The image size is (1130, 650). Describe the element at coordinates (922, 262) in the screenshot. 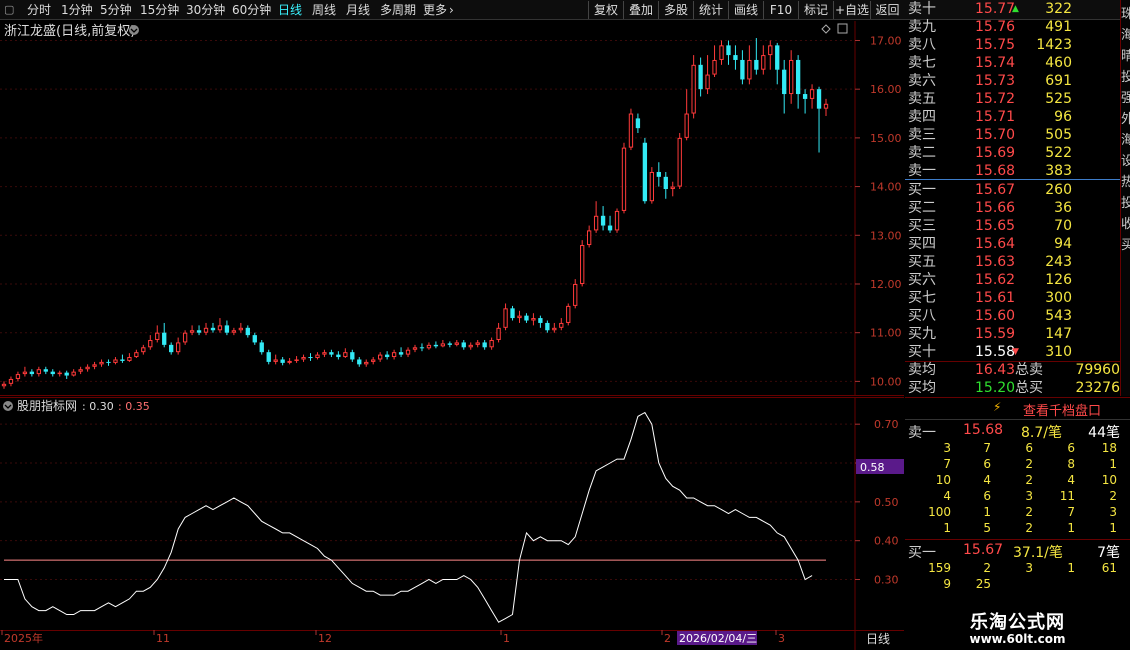

I see `bid-label: 买五` at that location.